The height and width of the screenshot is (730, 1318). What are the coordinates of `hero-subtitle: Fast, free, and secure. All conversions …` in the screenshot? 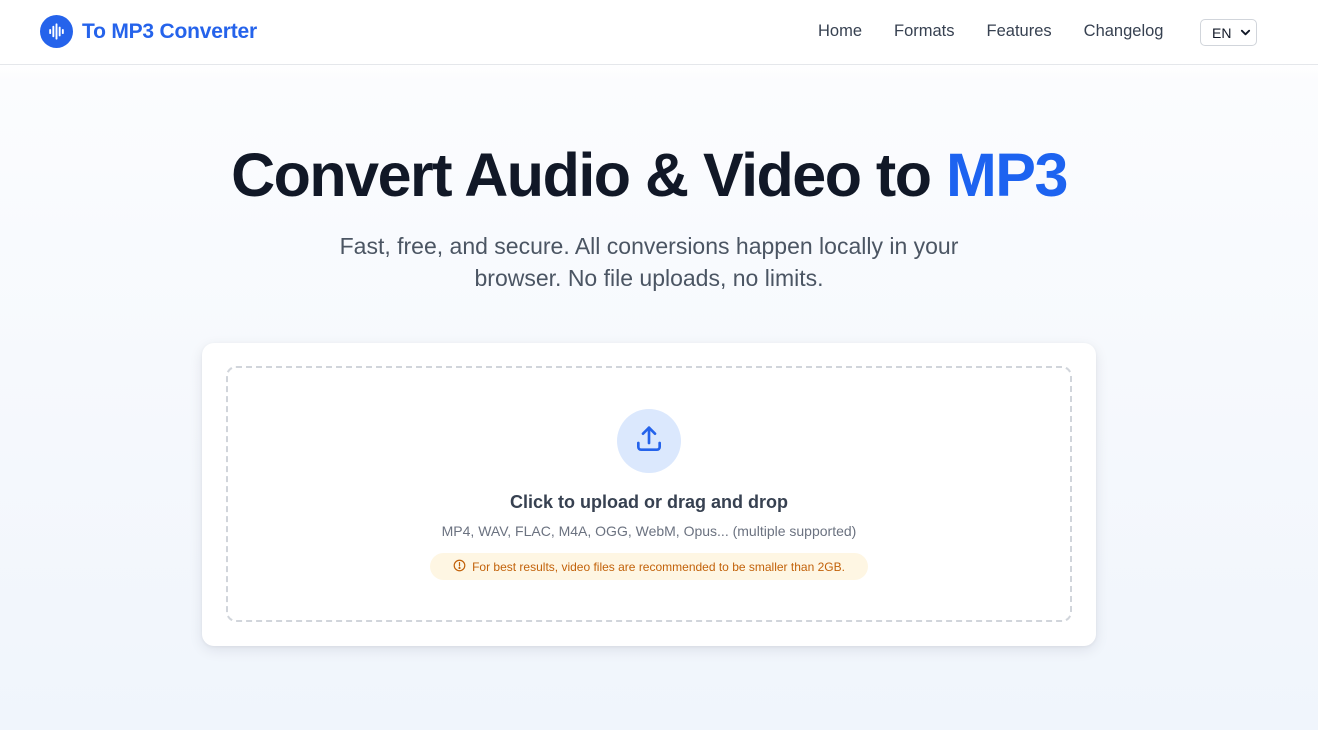 It's located at (649, 262).